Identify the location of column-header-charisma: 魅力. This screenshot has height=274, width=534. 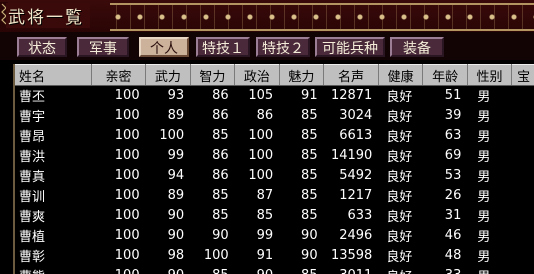
(302, 75).